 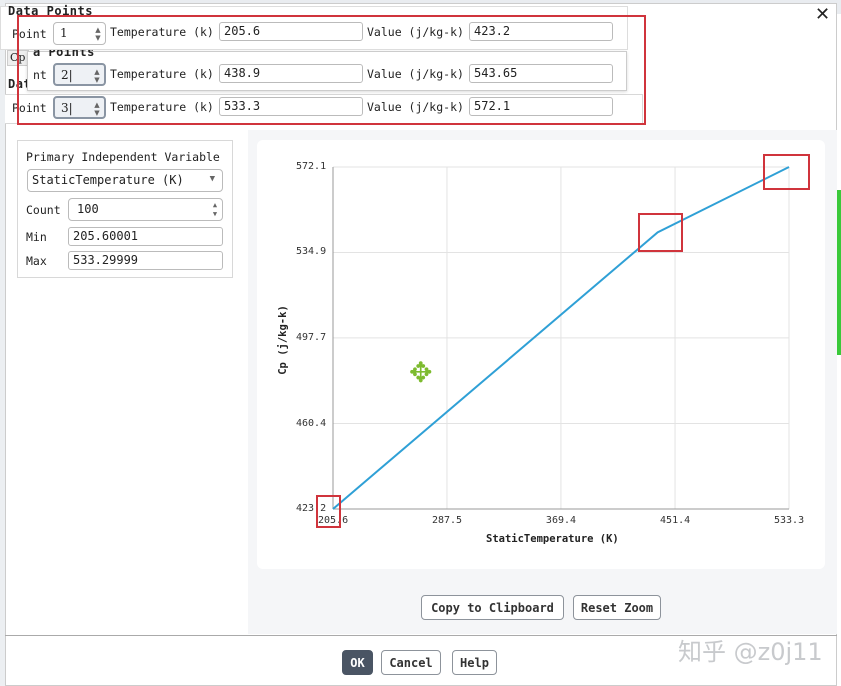 I want to click on reset-zoom-button: Reset Zoom, so click(x=617, y=607).